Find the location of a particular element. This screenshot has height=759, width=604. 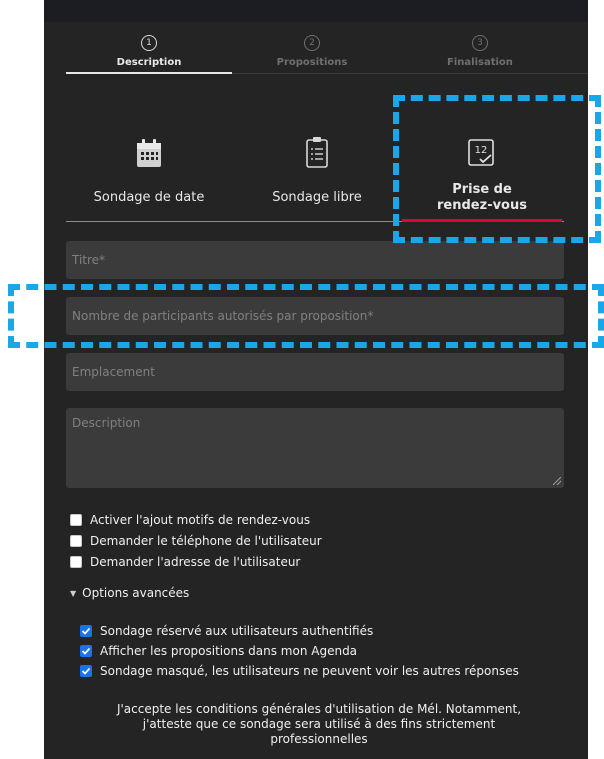

step-label-description: Description is located at coordinates (149, 62).